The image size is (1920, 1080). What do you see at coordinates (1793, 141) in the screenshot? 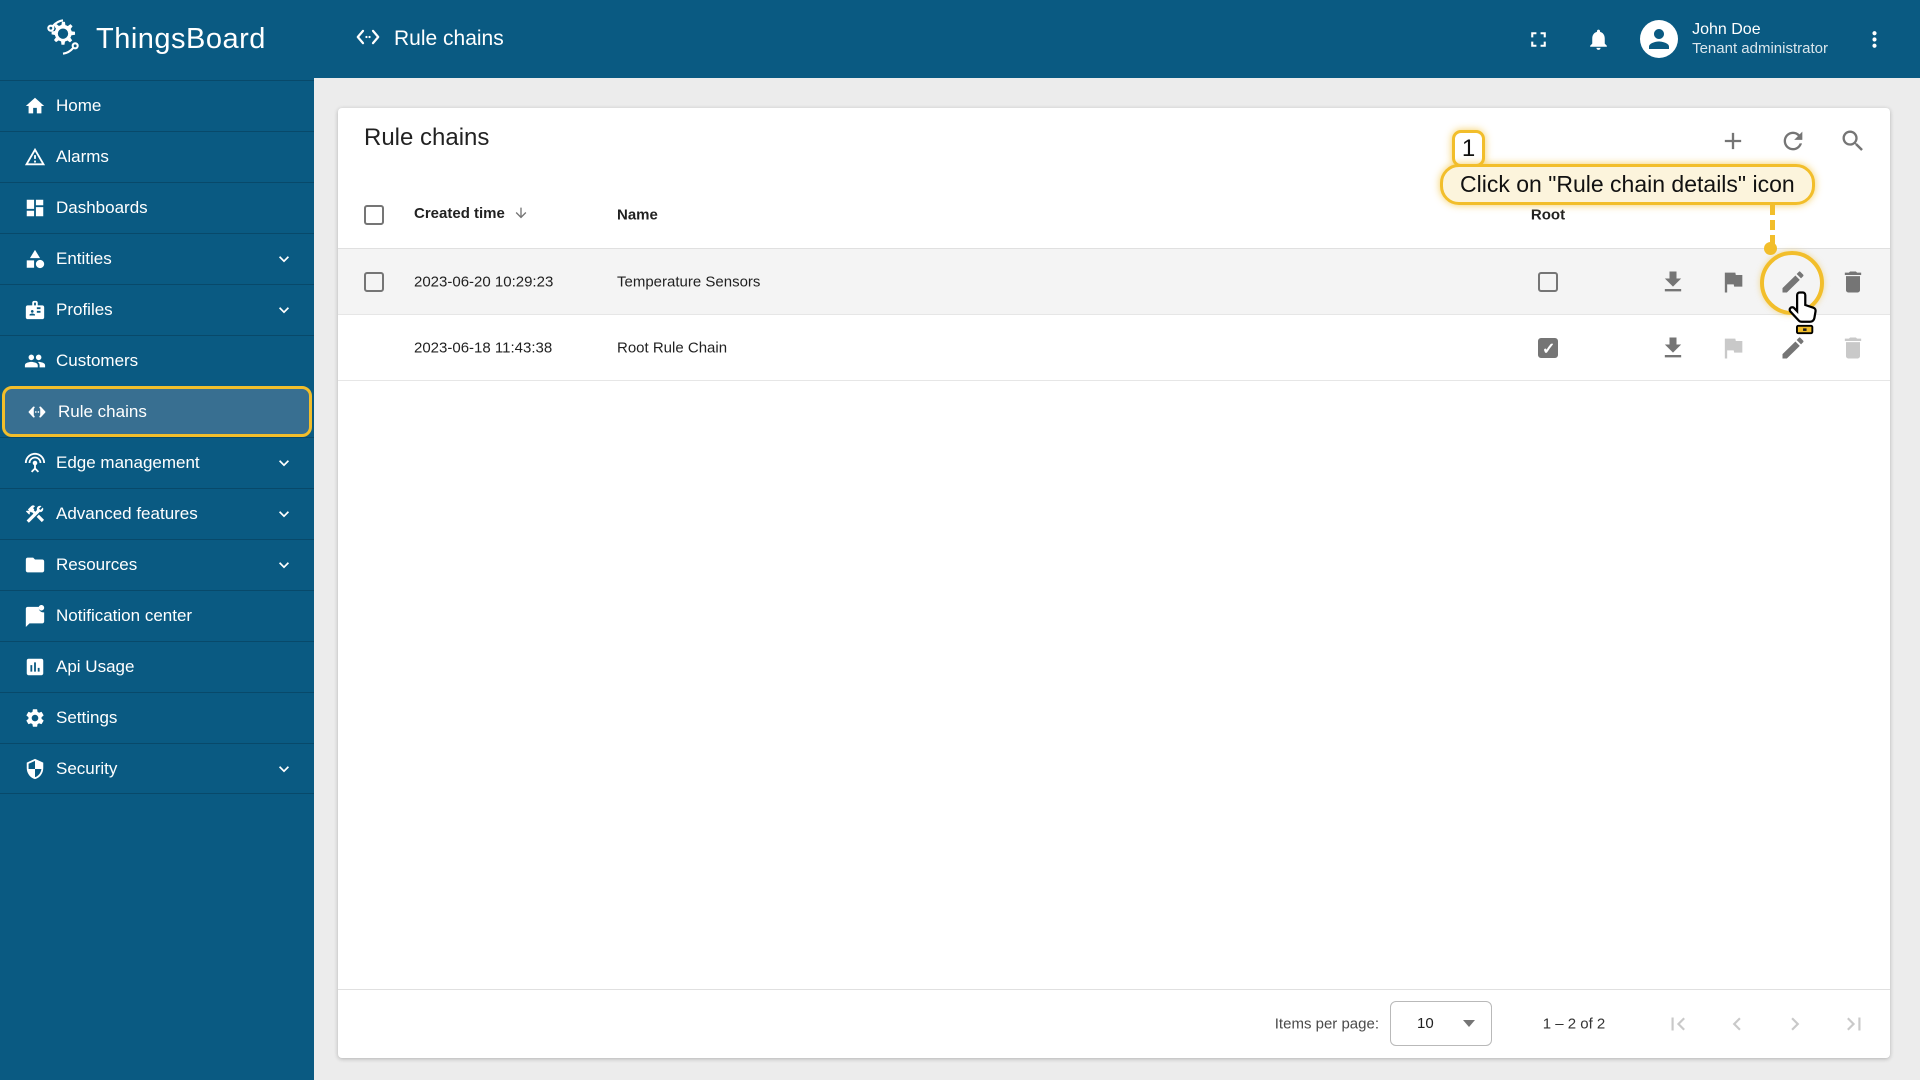
I see `refresh-icon` at bounding box center [1793, 141].